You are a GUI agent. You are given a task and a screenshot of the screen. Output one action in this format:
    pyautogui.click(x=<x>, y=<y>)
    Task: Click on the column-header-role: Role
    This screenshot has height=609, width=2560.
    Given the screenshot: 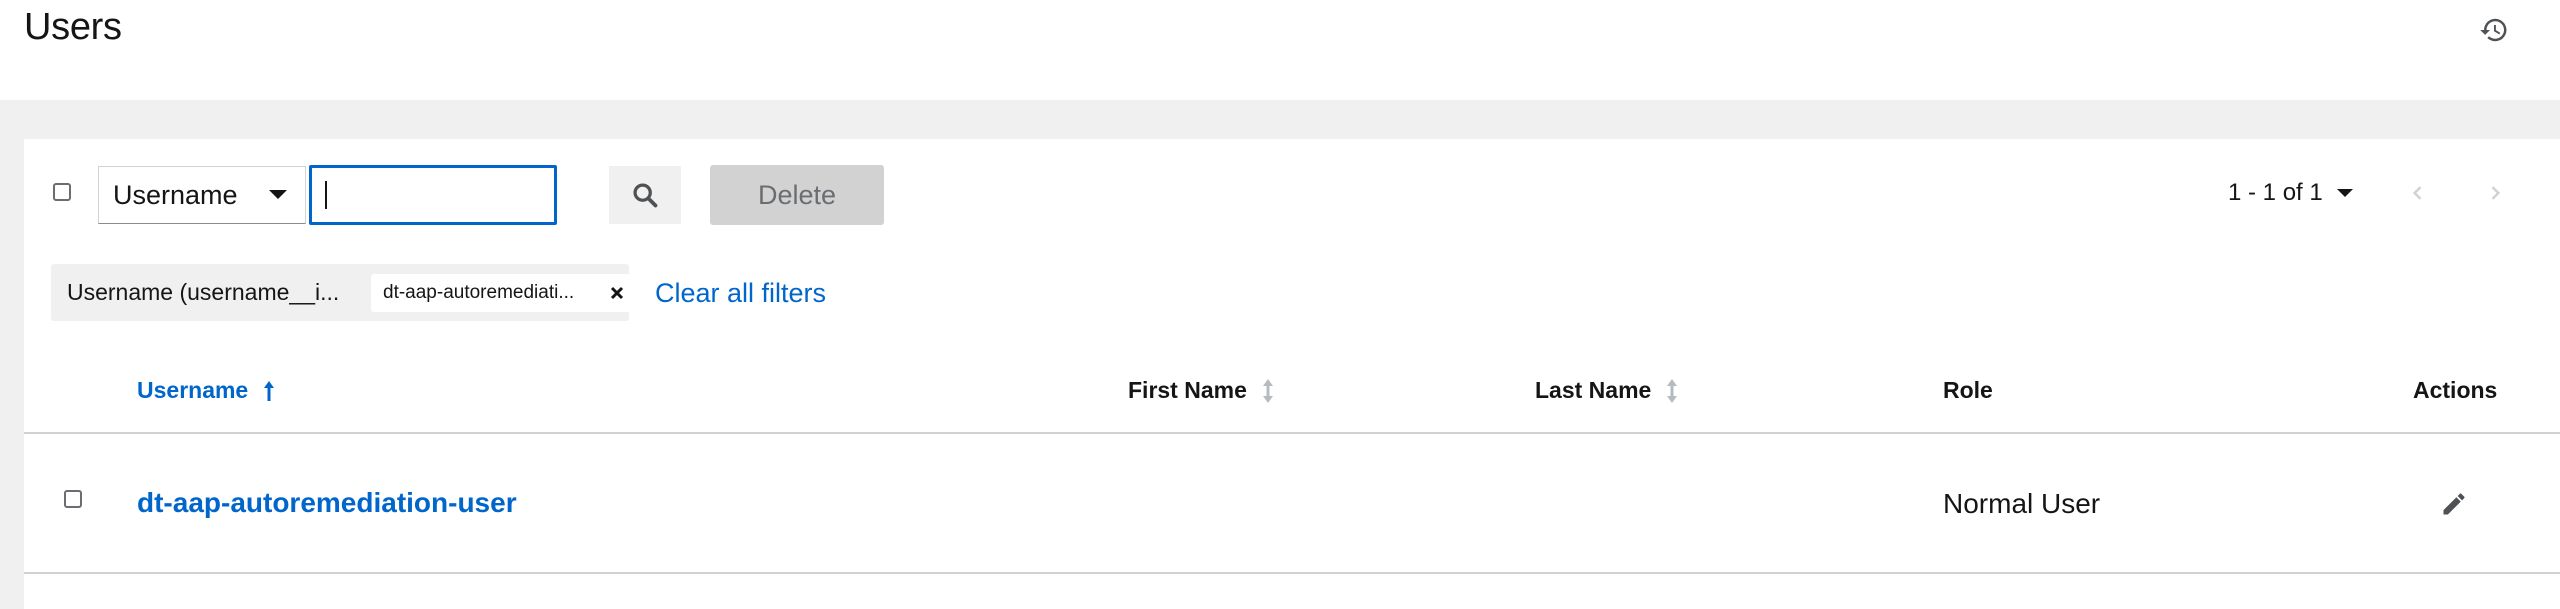 What is the action you would take?
    pyautogui.click(x=1968, y=390)
    